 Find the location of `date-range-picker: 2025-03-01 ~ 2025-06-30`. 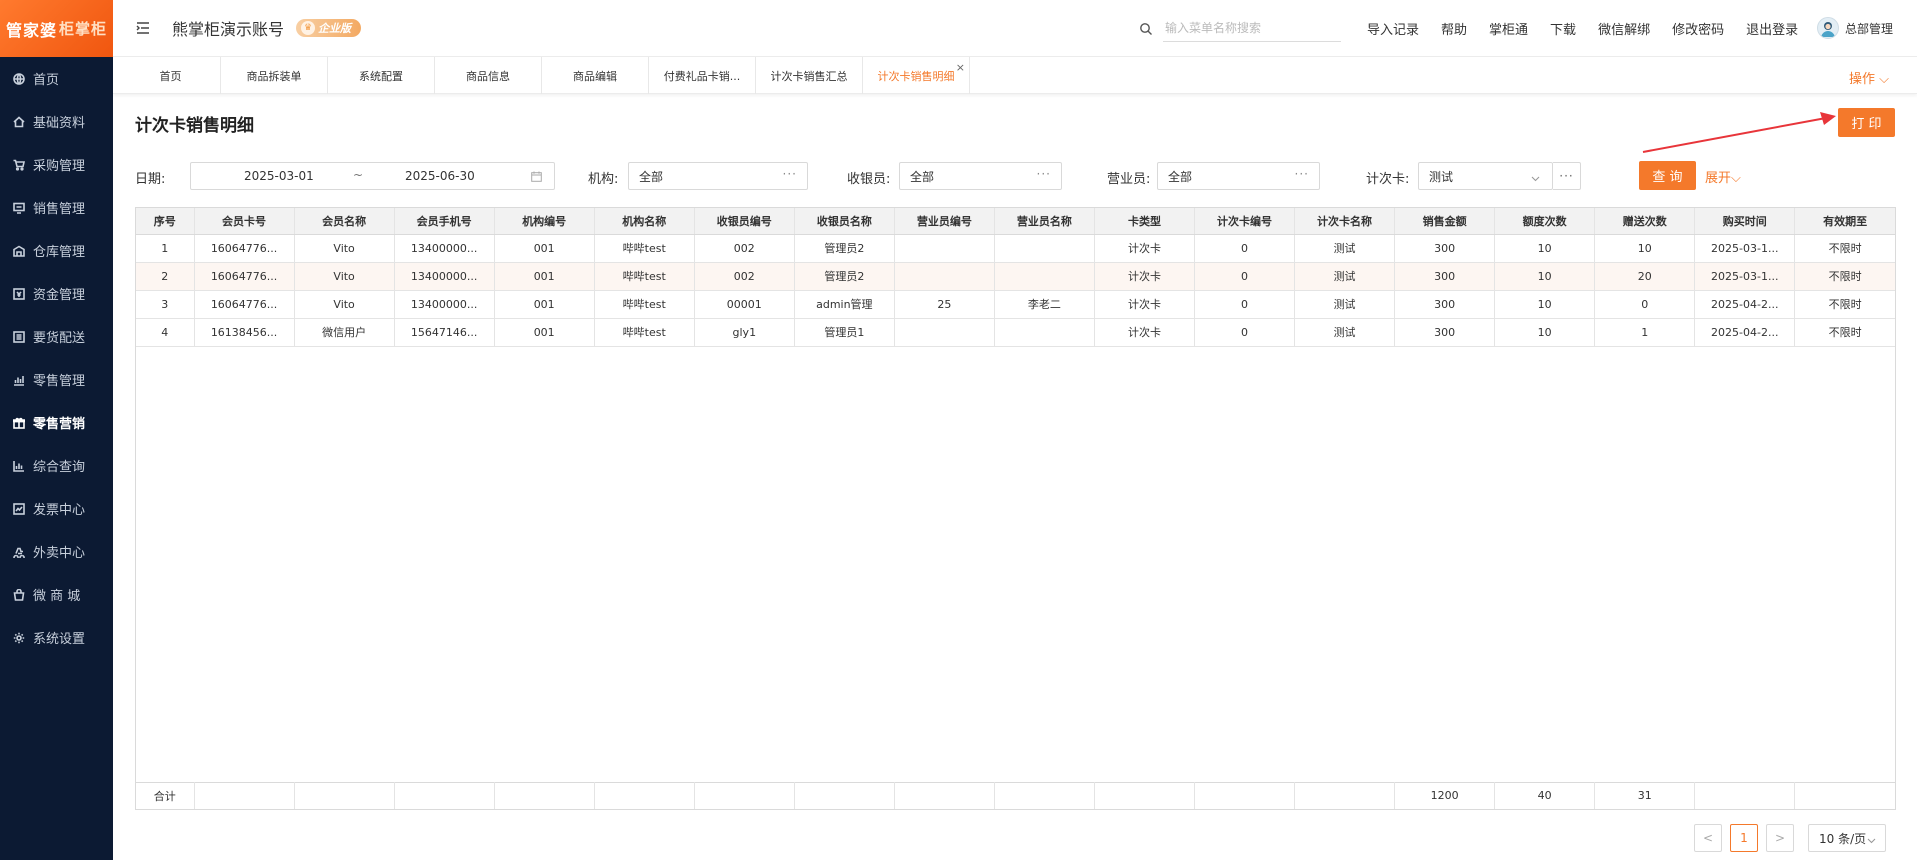

date-range-picker: 2025-03-01 ~ 2025-06-30 is located at coordinates (372, 176).